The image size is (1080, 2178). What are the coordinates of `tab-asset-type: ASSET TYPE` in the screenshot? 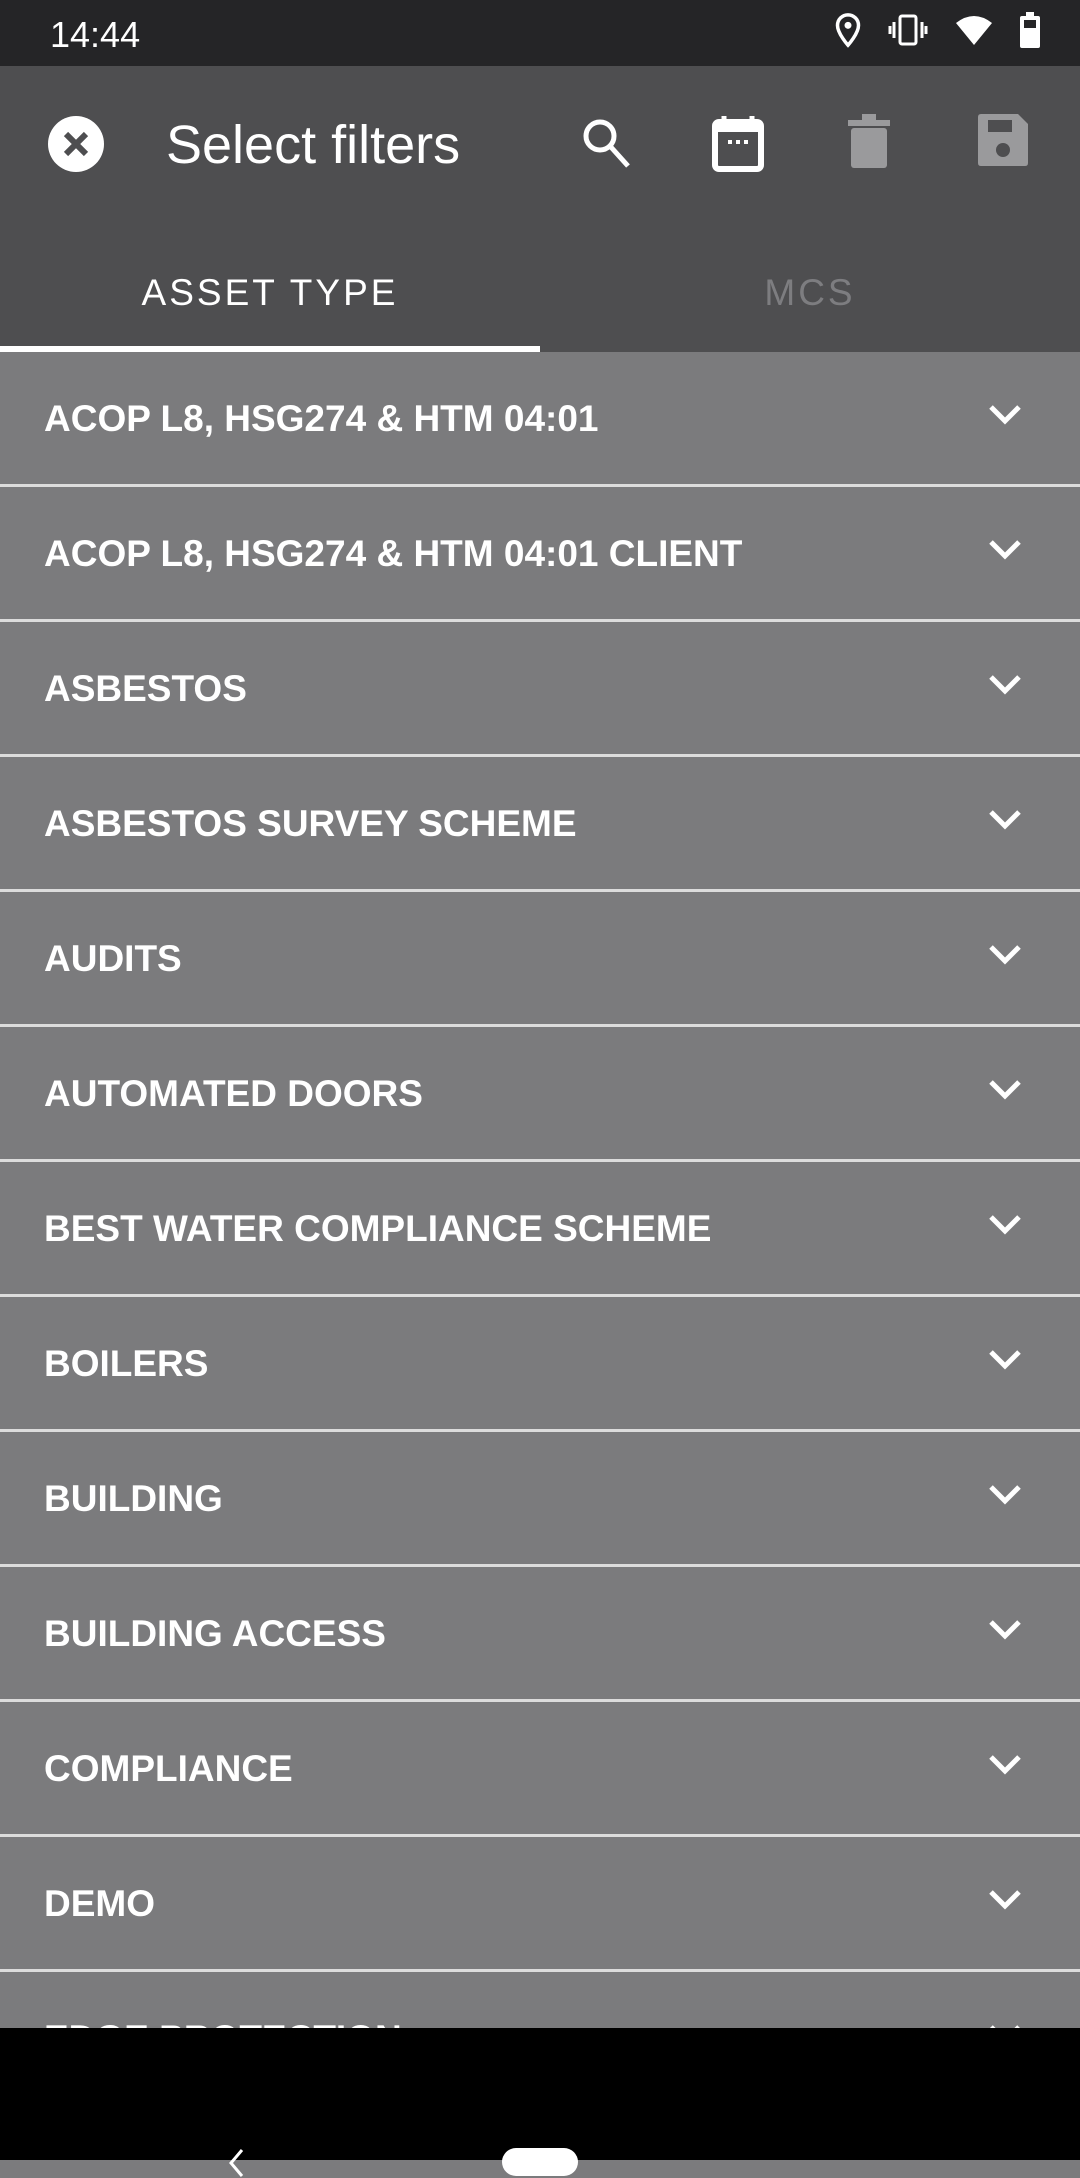 It's located at (270, 302).